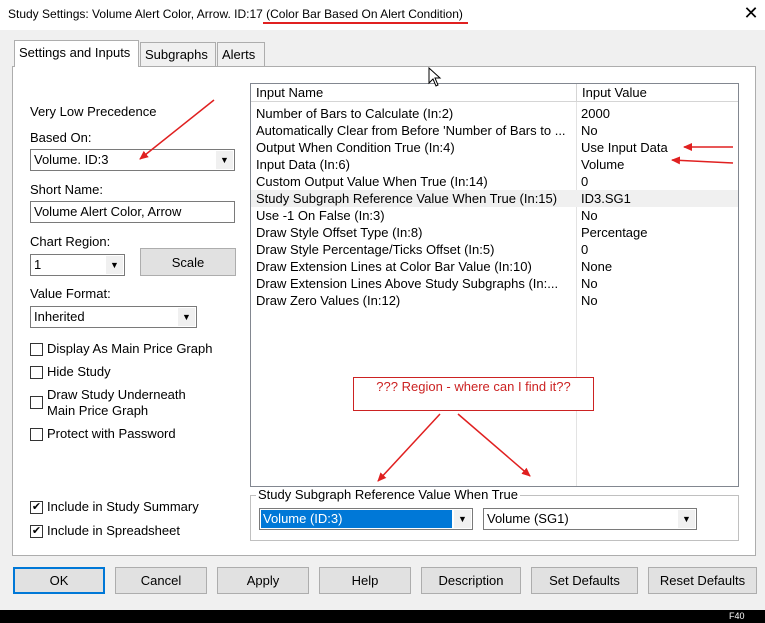 This screenshot has width=765, height=623. Describe the element at coordinates (59, 580) in the screenshot. I see `ok-button: OK` at that location.